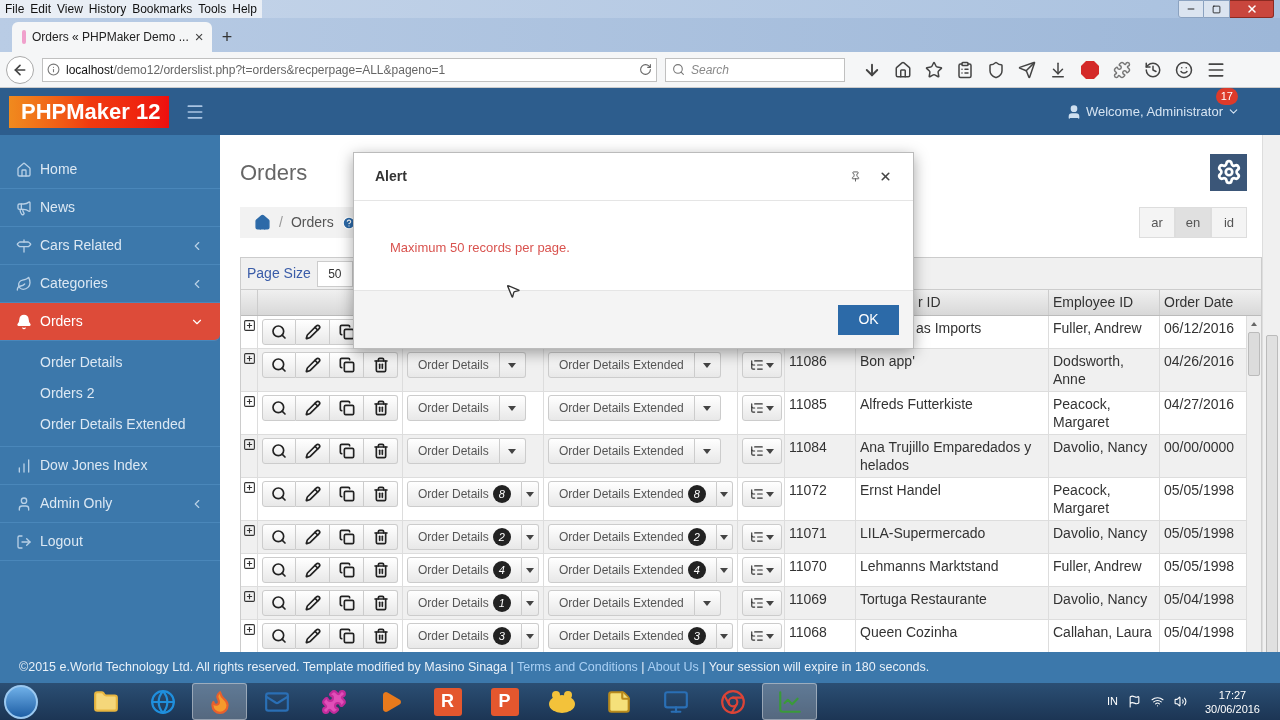  I want to click on address-field: localhost/demo12/orderslist.php?t=orders&recperpage=ALL&pageno=1, so click(349, 69).